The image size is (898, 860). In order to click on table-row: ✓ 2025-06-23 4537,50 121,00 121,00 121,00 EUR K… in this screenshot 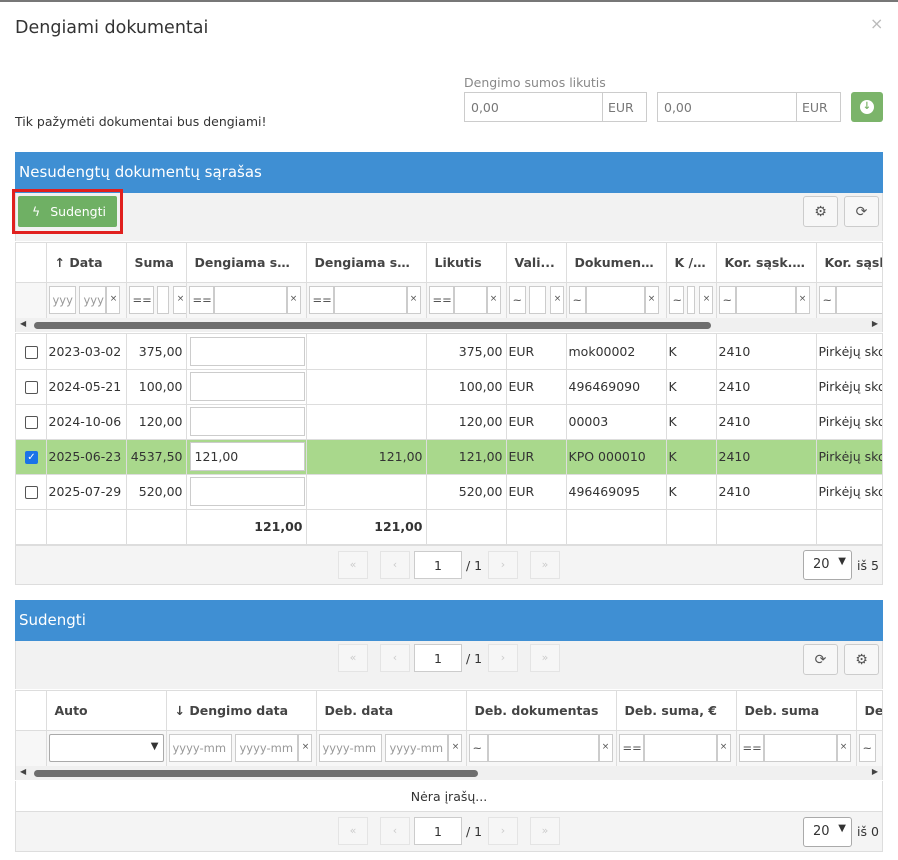, I will do `click(449, 457)`.